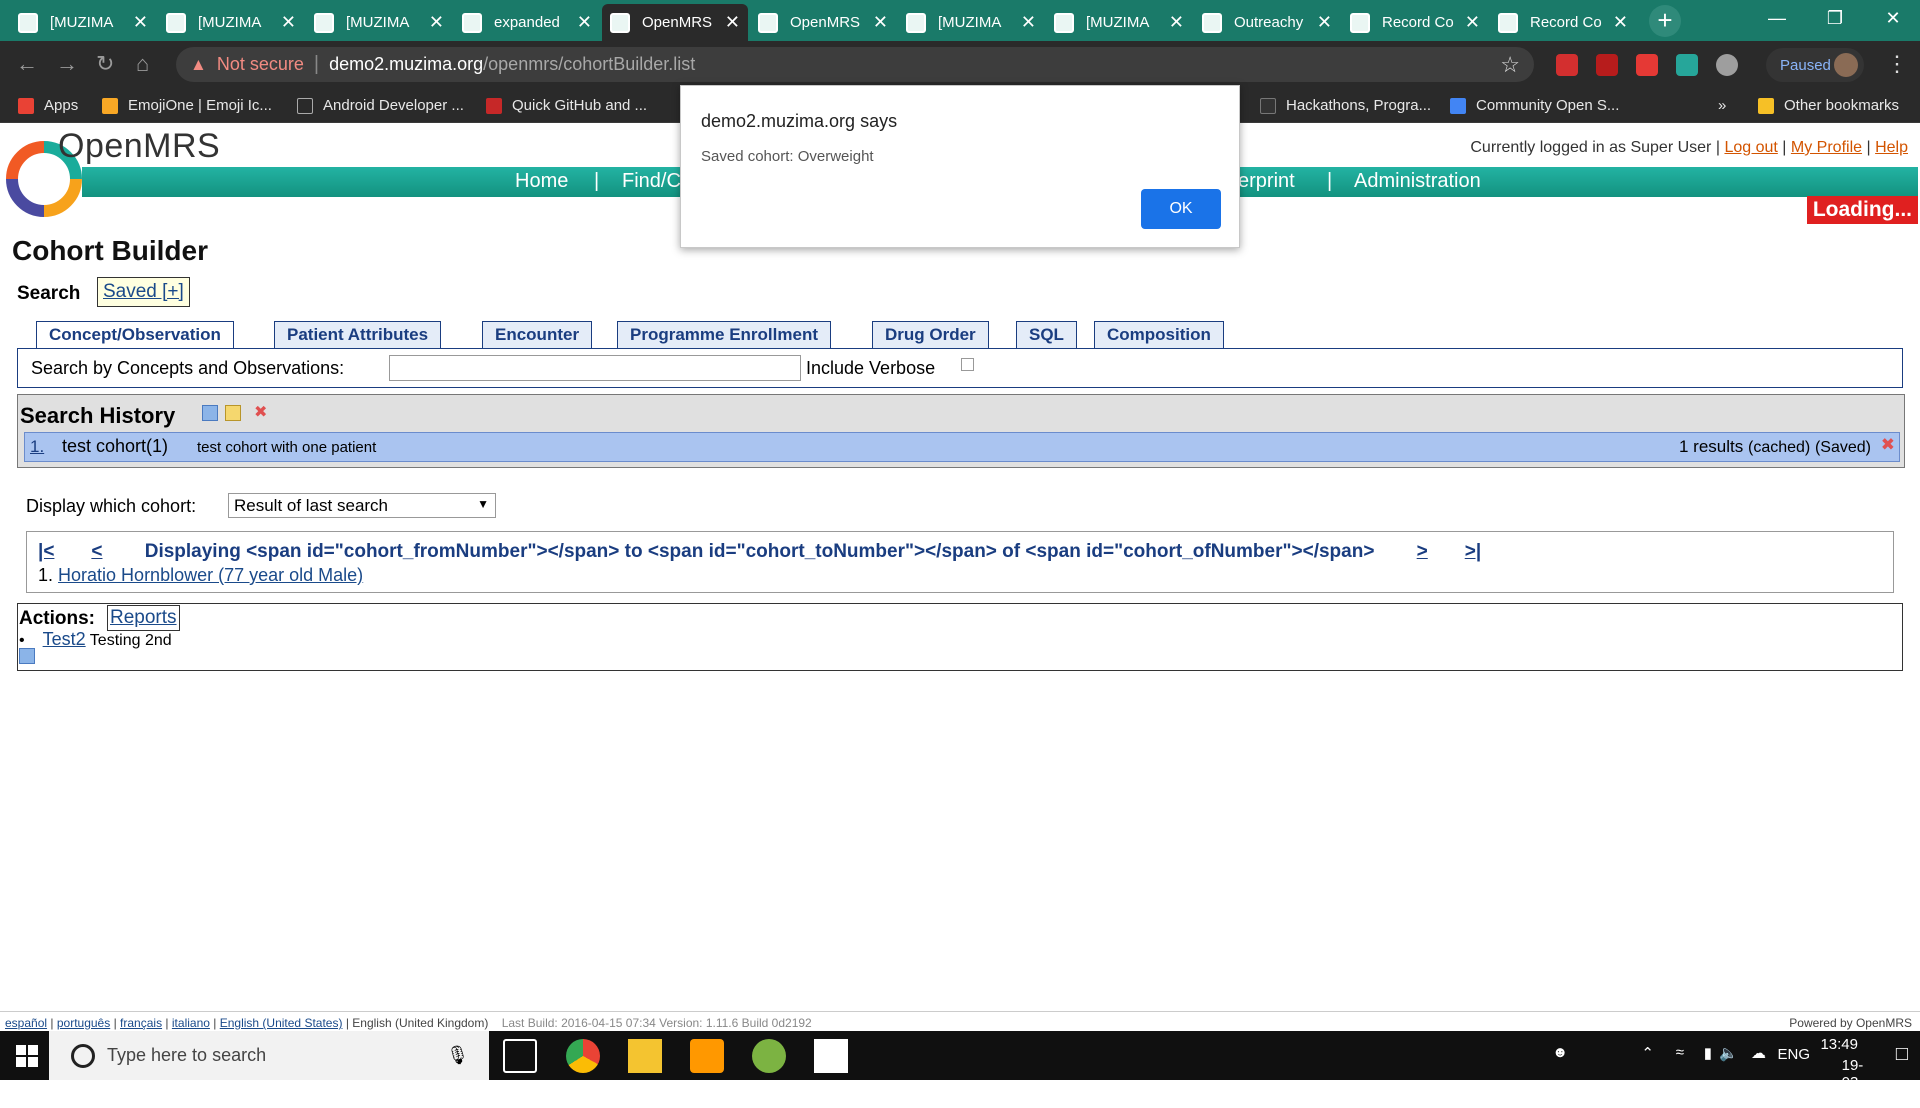  What do you see at coordinates (1793, 1054) in the screenshot?
I see `input-language: ENG` at bounding box center [1793, 1054].